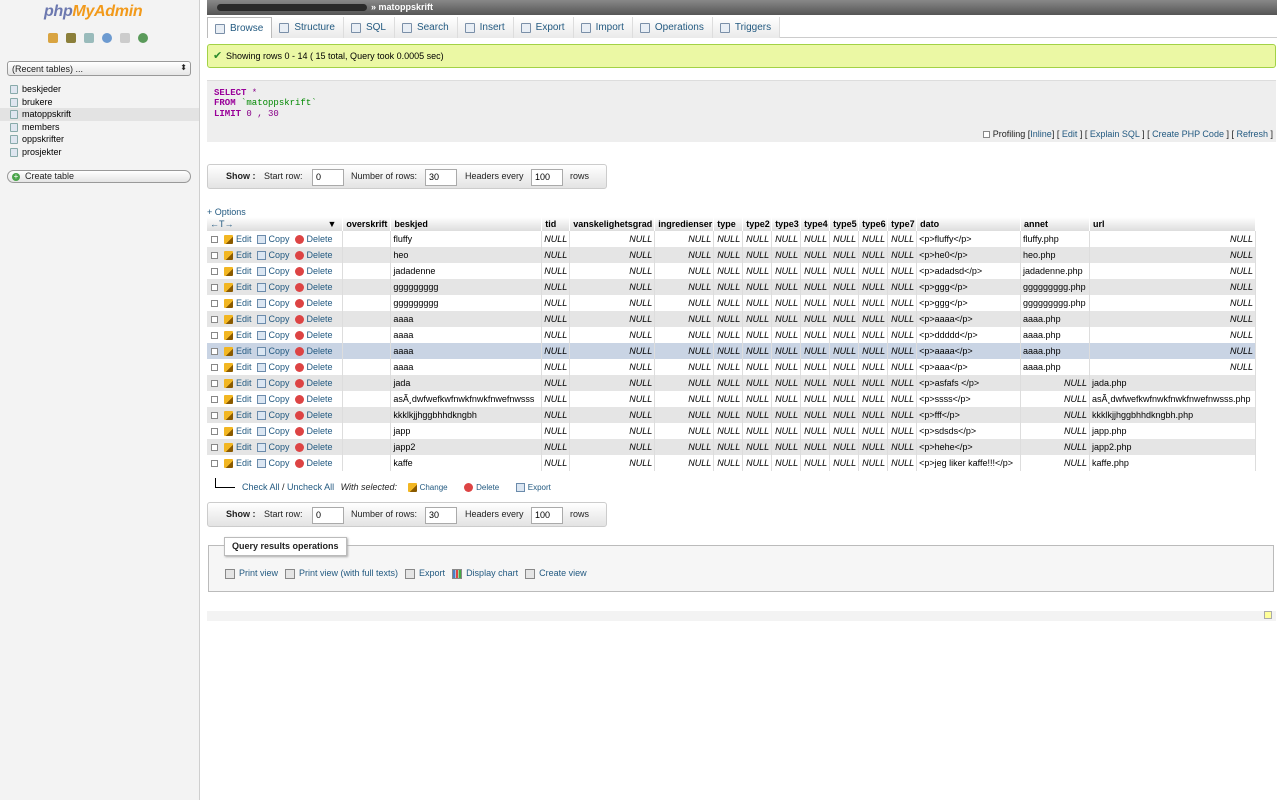 This screenshot has height=800, width=1280. What do you see at coordinates (873, 224) in the screenshot?
I see `column-header: type6` at bounding box center [873, 224].